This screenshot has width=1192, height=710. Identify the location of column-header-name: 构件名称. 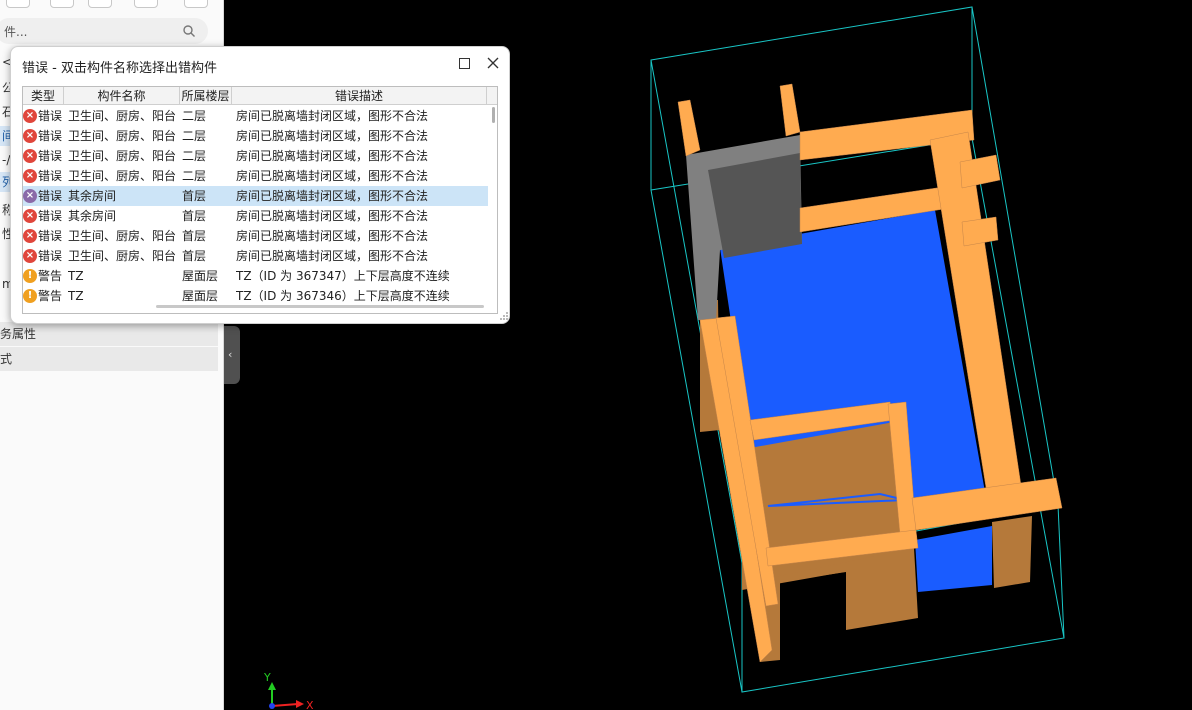
(122, 96).